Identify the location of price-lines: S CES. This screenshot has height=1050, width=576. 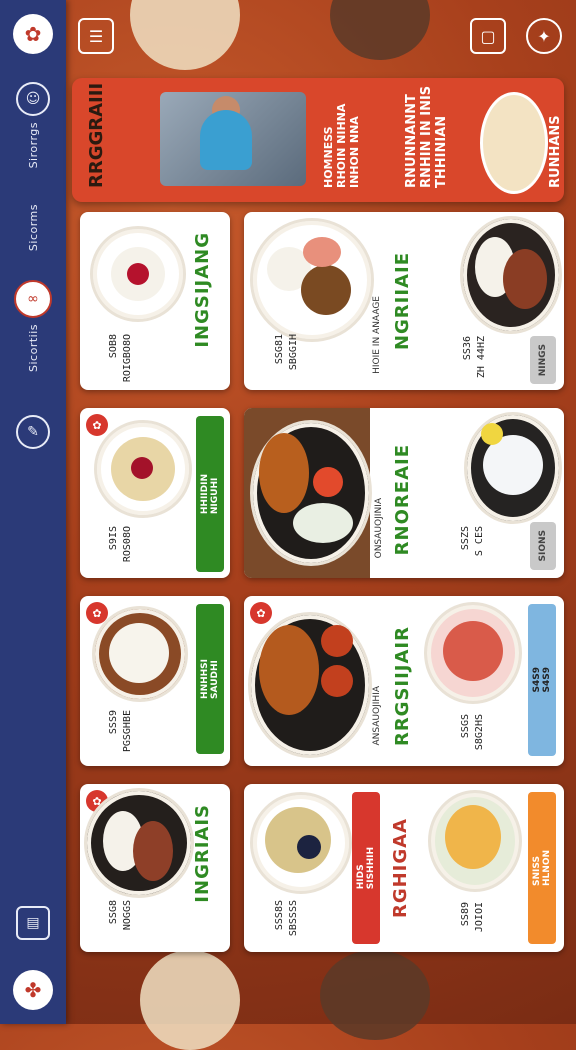
(479, 541).